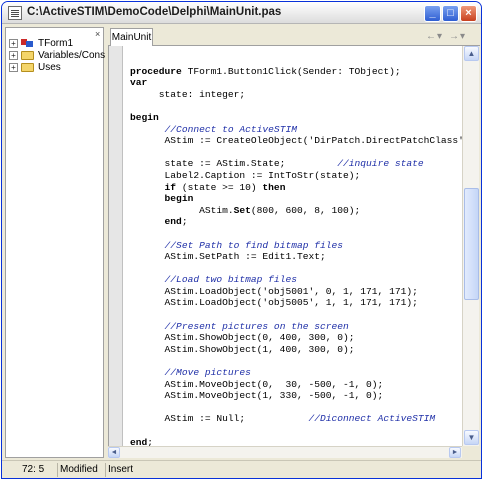  Describe the element at coordinates (296, 338) in the screenshot. I see `code-line: AStim.ShowObject(0, 400, 300, 0);` at that location.